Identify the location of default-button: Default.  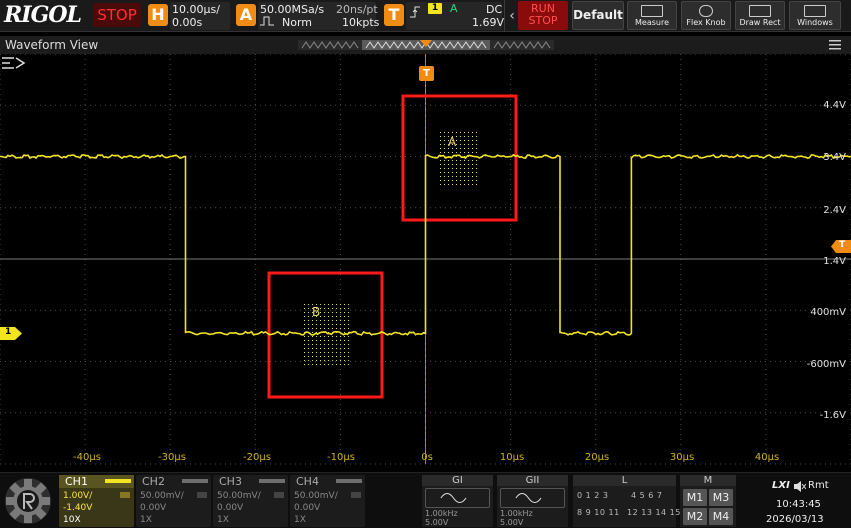
(598, 15).